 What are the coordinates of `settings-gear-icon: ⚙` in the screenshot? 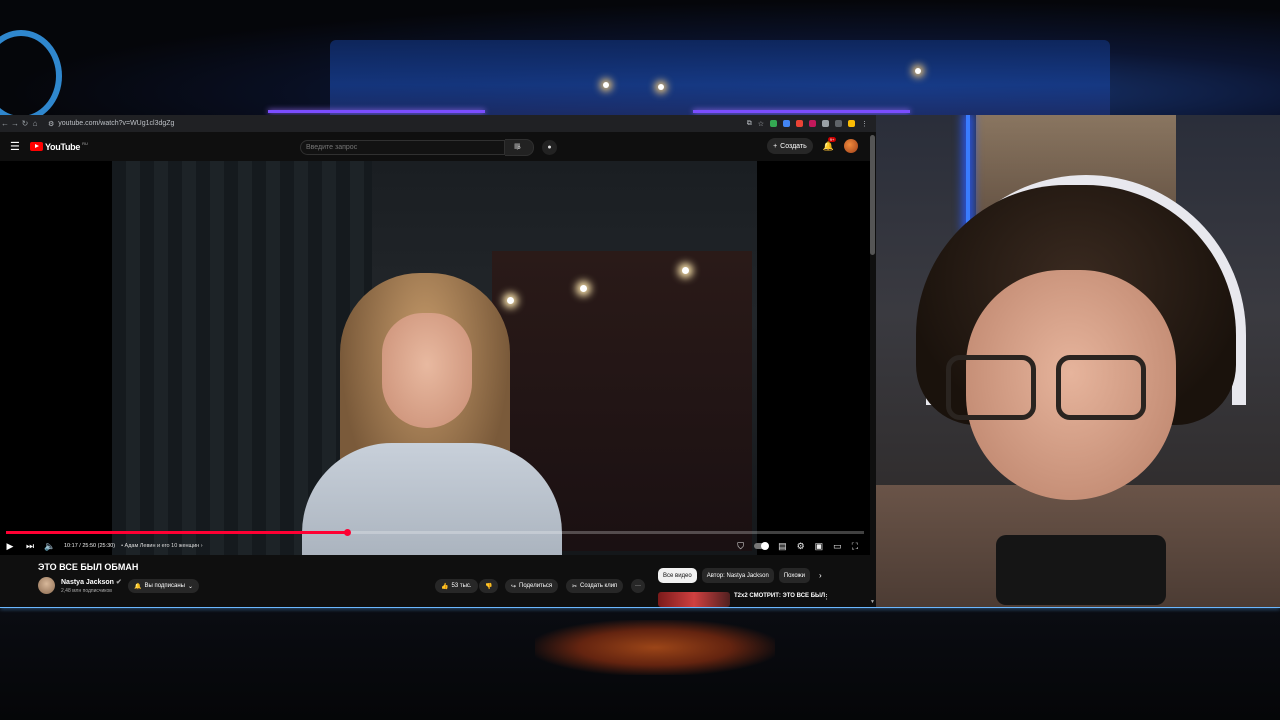 It's located at (801, 546).